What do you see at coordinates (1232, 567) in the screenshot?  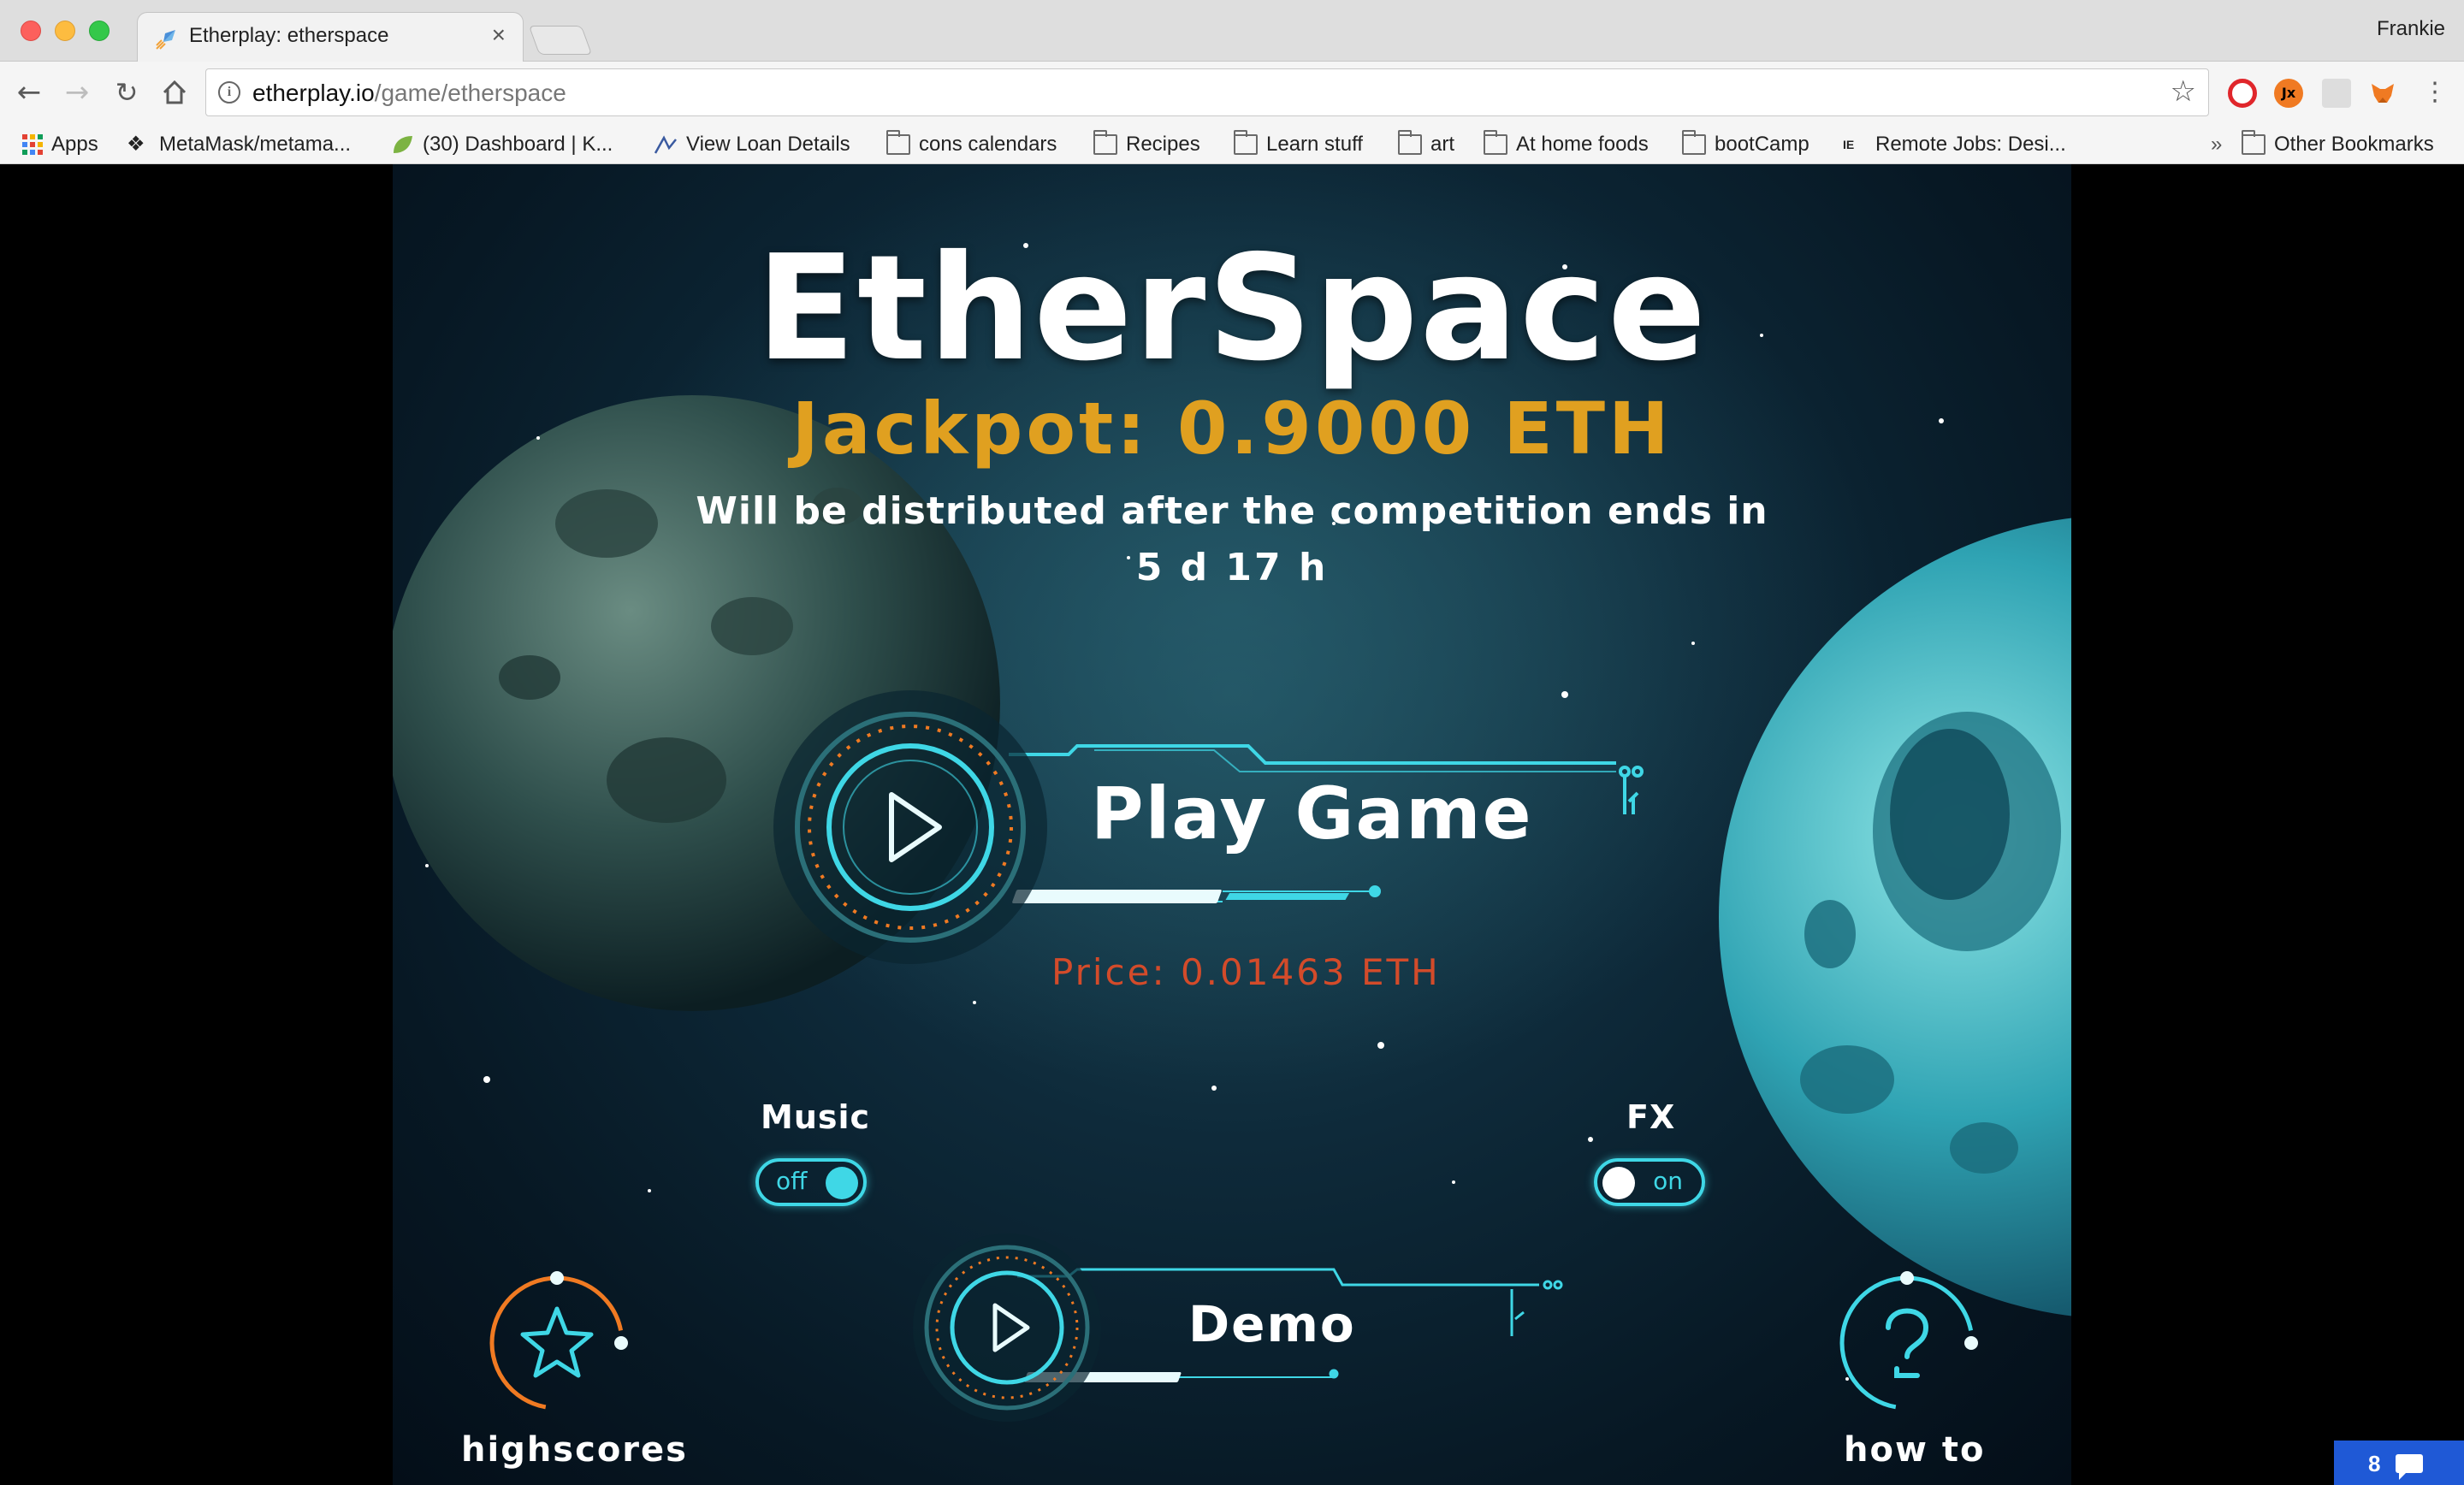 I see `time-remaining: 5 d 17 h` at bounding box center [1232, 567].